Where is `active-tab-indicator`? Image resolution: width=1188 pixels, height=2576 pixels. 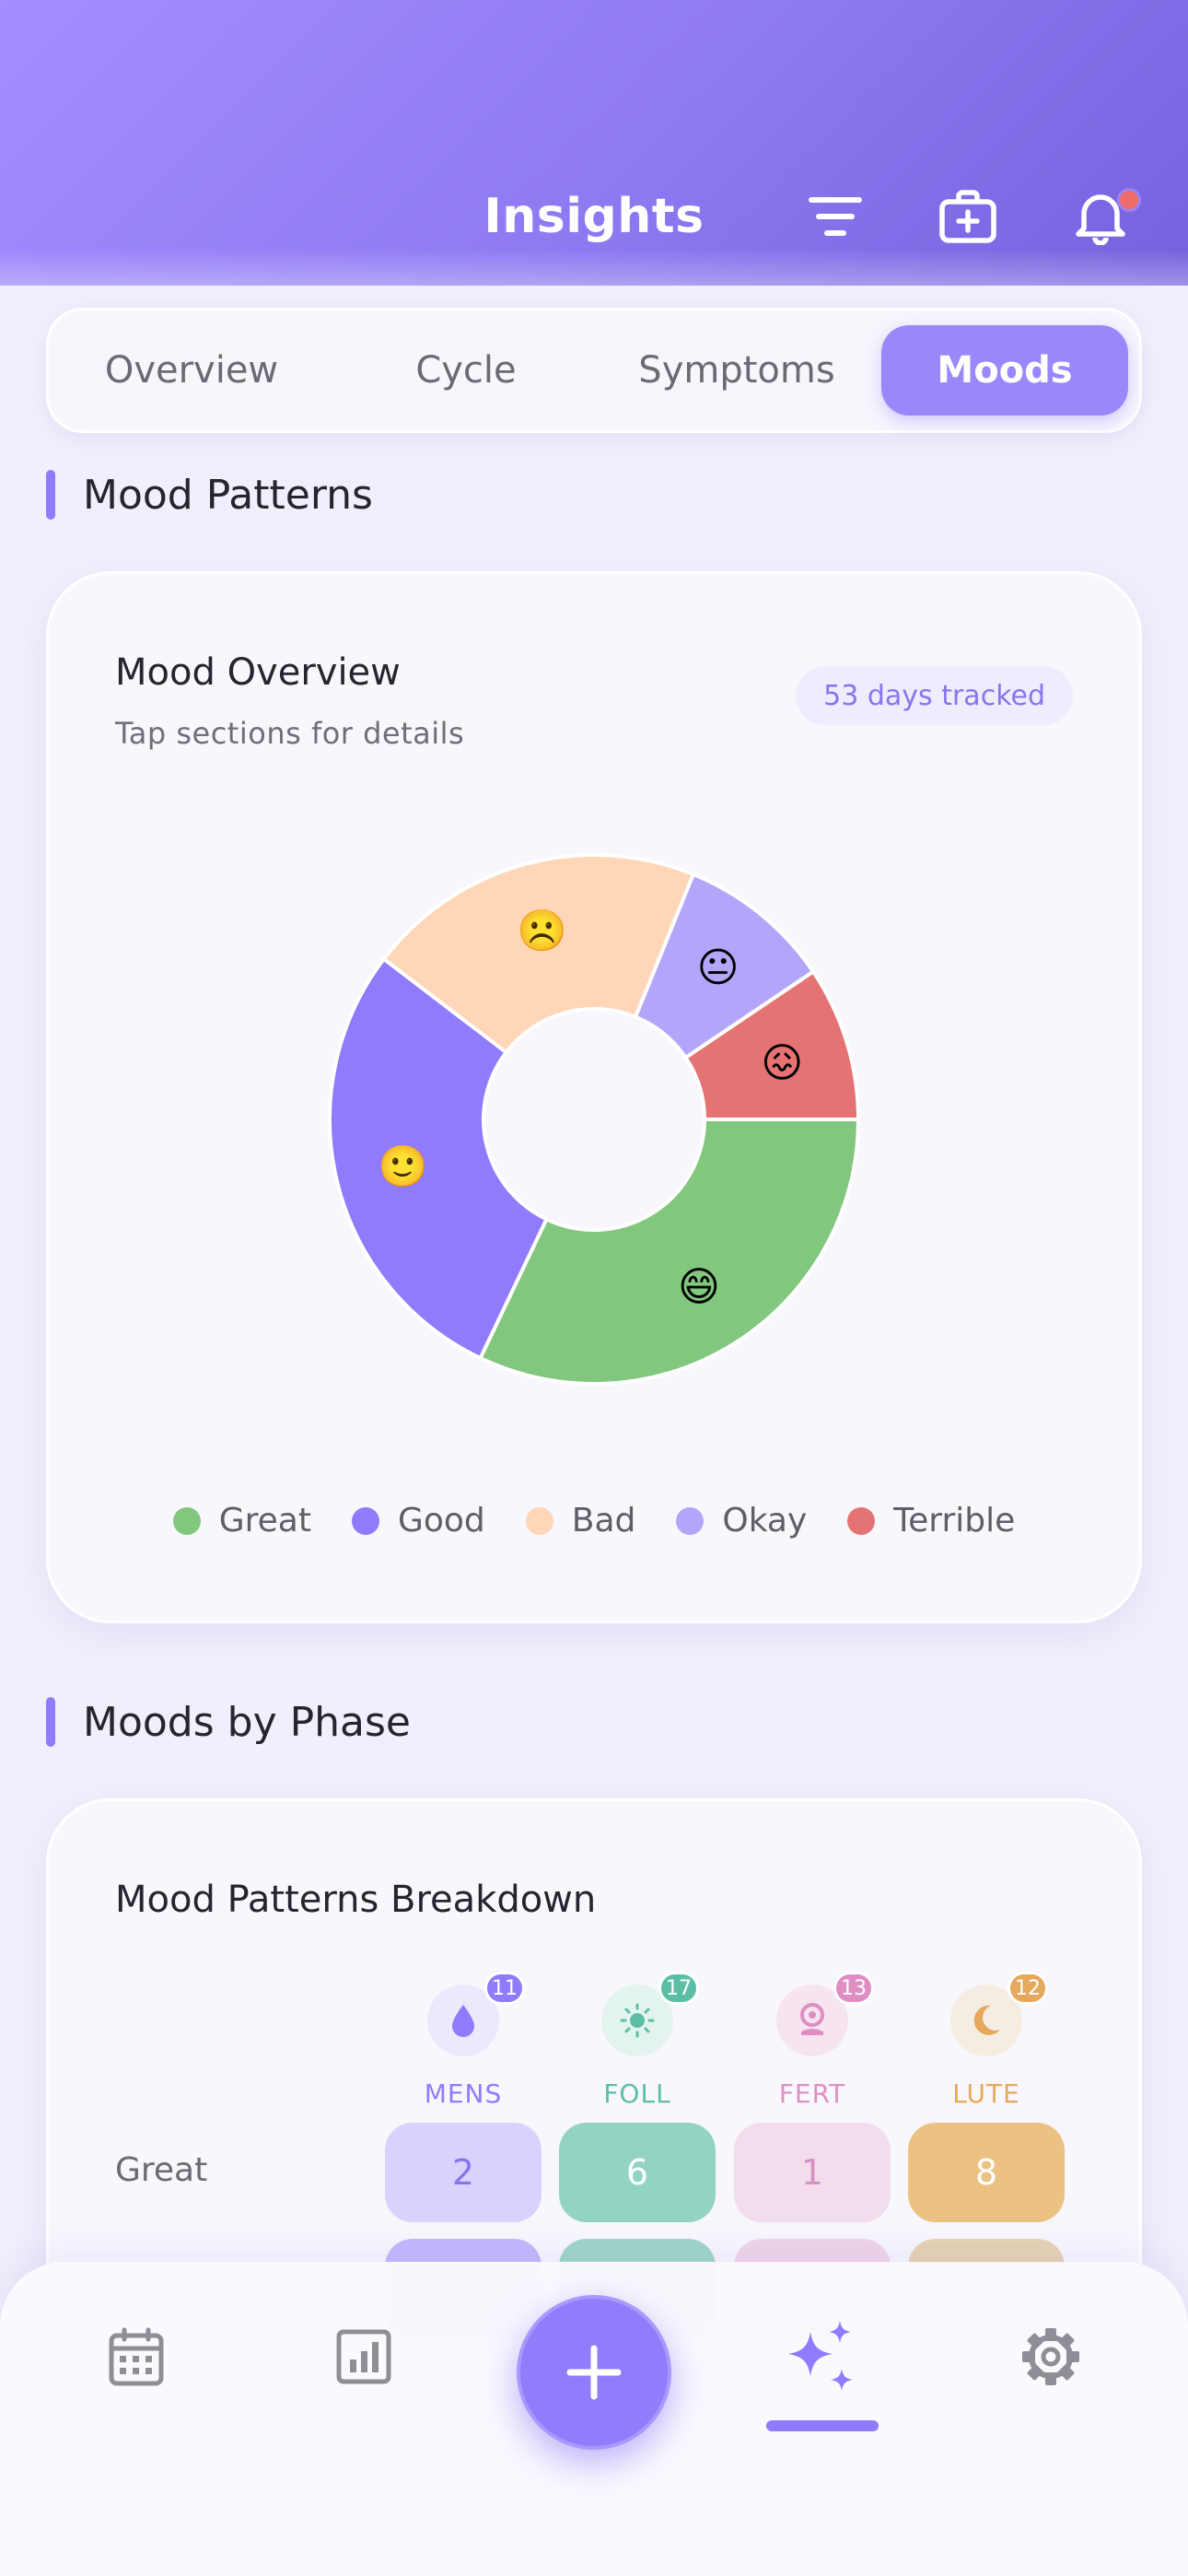 active-tab-indicator is located at coordinates (822, 2425).